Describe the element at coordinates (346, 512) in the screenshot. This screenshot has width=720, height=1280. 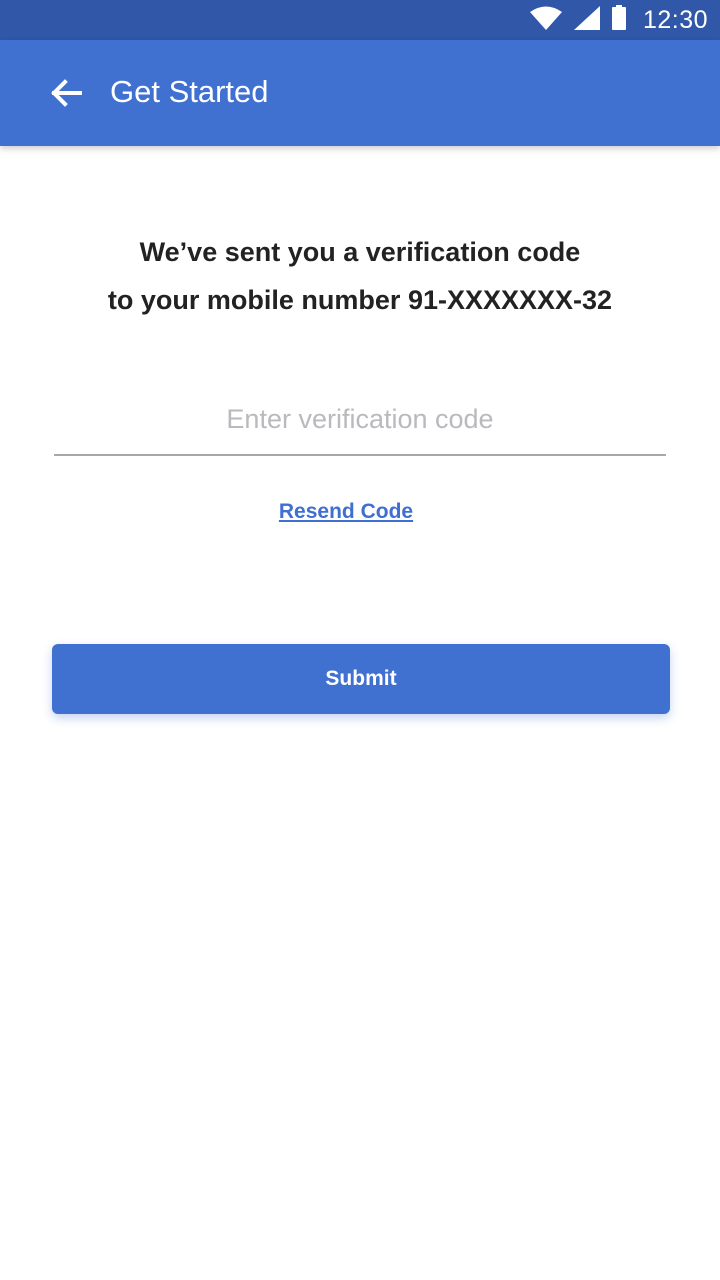
I see `resend-code-link: Resend Code` at that location.